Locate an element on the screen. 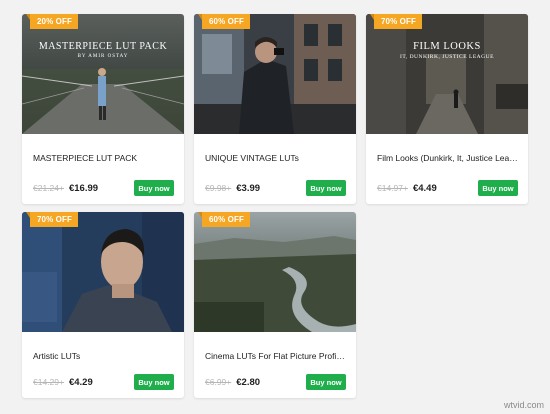 This screenshot has width=550, height=414. sale-price: €3.99 is located at coordinates (248, 188).